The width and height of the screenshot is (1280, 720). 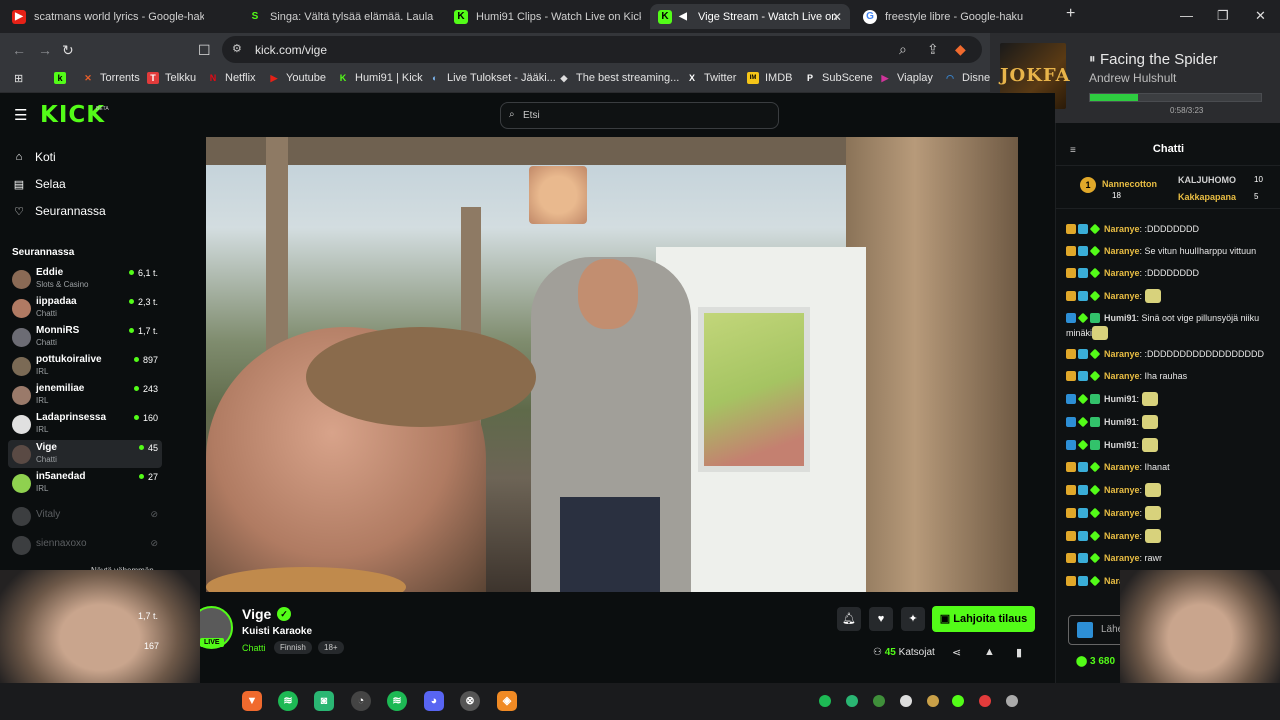 I want to click on url-field: ⚙ kick.com/vige ⌕ ⇪ ◆, so click(x=602, y=49).